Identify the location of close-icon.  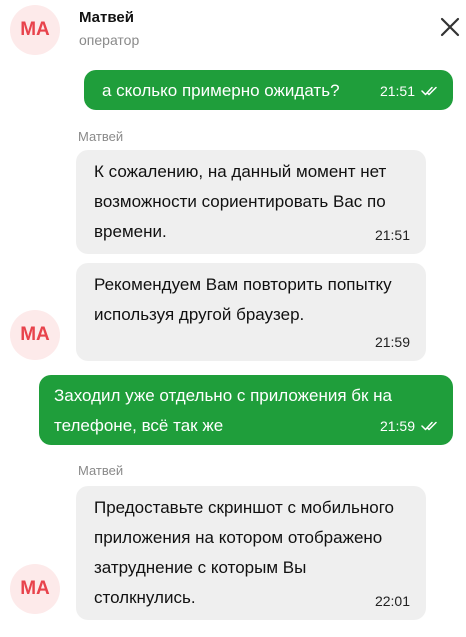
(450, 27).